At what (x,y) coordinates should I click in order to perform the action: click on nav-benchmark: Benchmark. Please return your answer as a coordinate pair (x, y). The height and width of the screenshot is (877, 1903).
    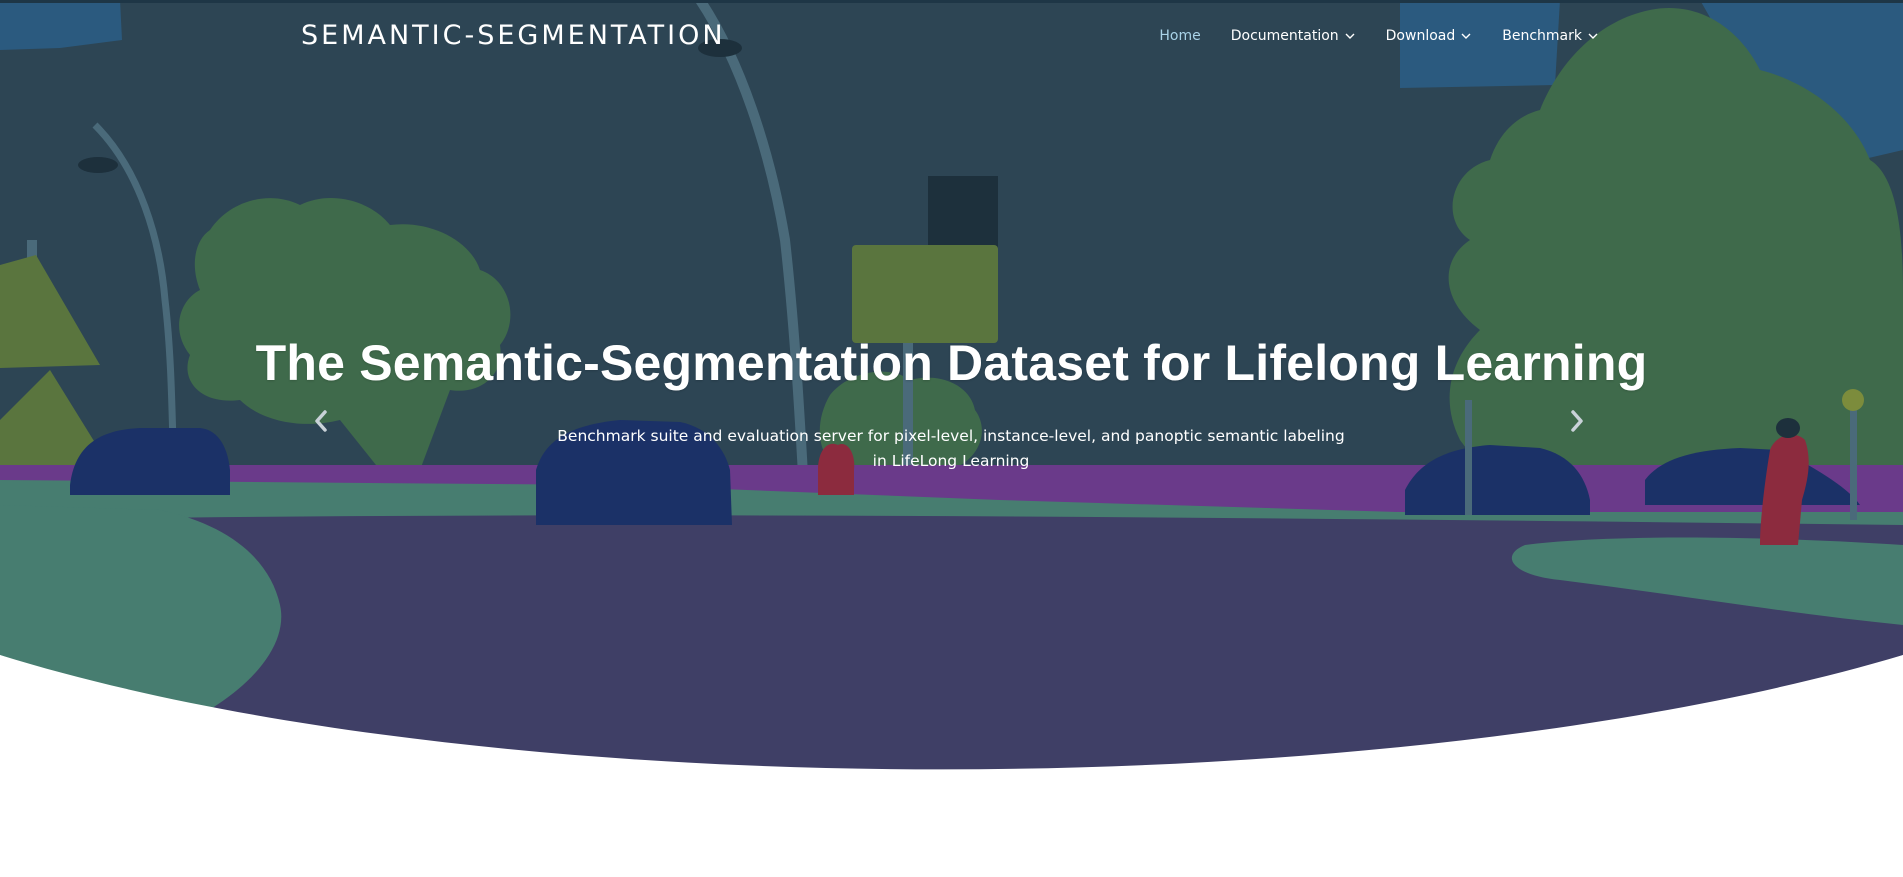
    Looking at the image, I should click on (1550, 36).